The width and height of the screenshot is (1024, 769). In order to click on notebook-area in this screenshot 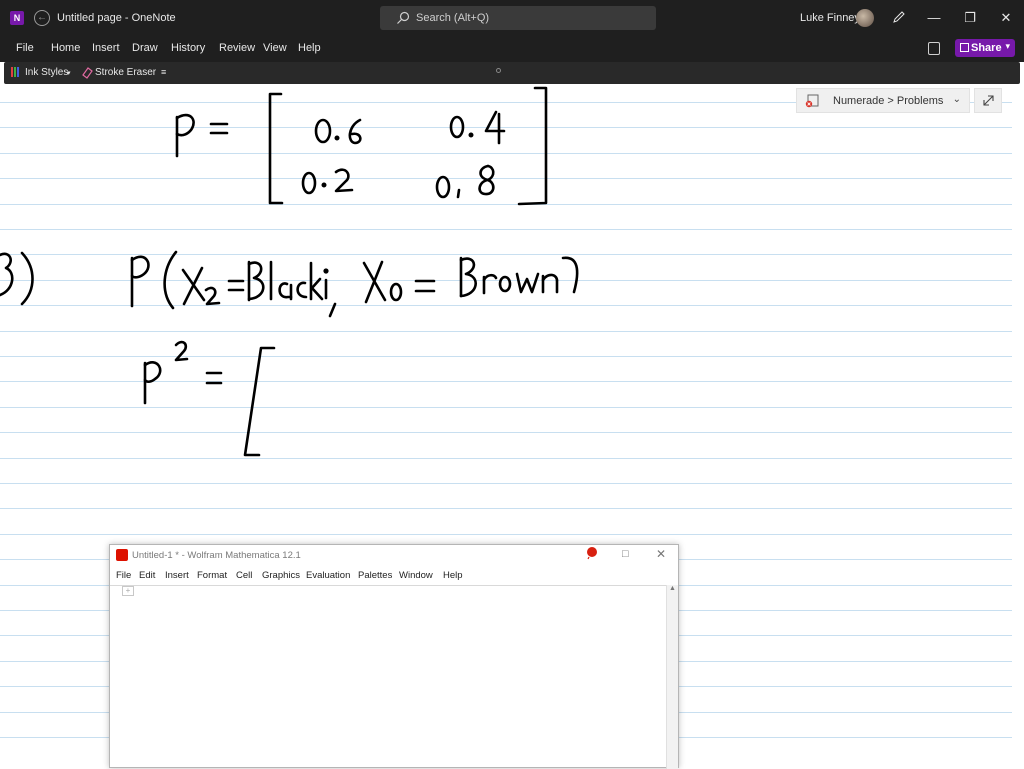, I will do `click(388, 677)`.